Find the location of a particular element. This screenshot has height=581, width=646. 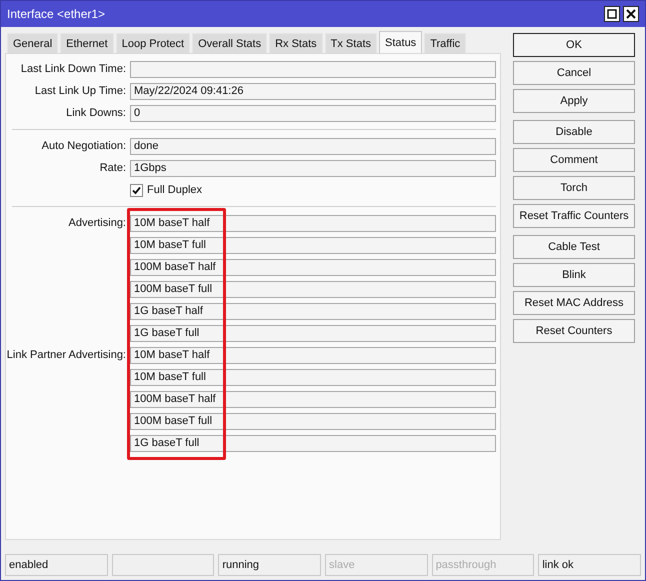

field-label: Last Link Down Time: is located at coordinates (73, 69).